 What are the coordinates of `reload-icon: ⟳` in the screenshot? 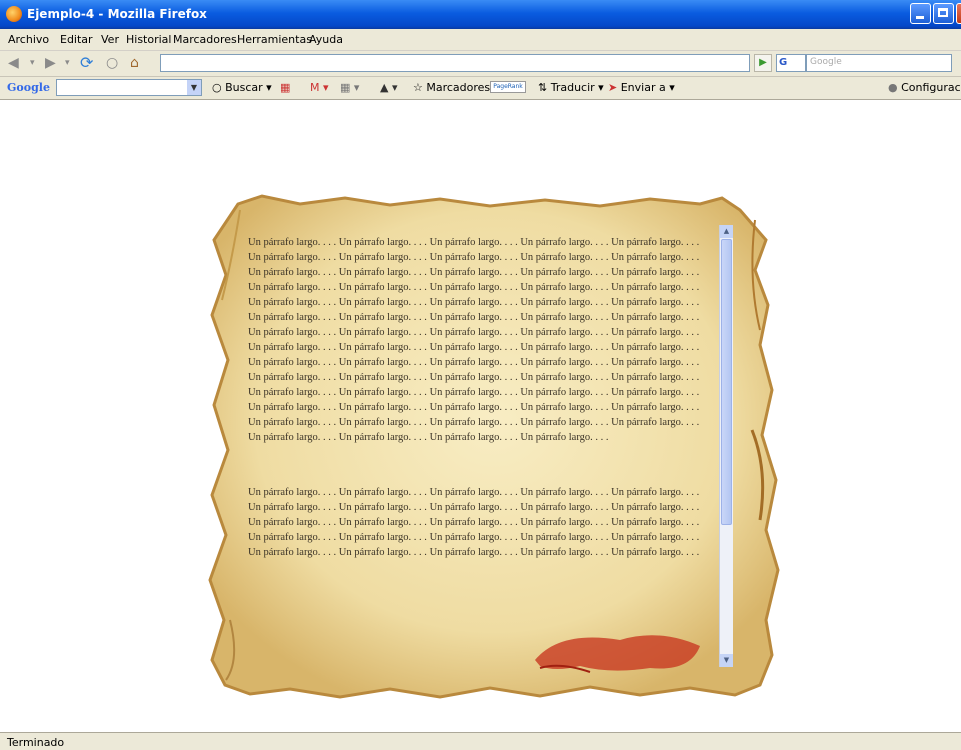 It's located at (86, 63).